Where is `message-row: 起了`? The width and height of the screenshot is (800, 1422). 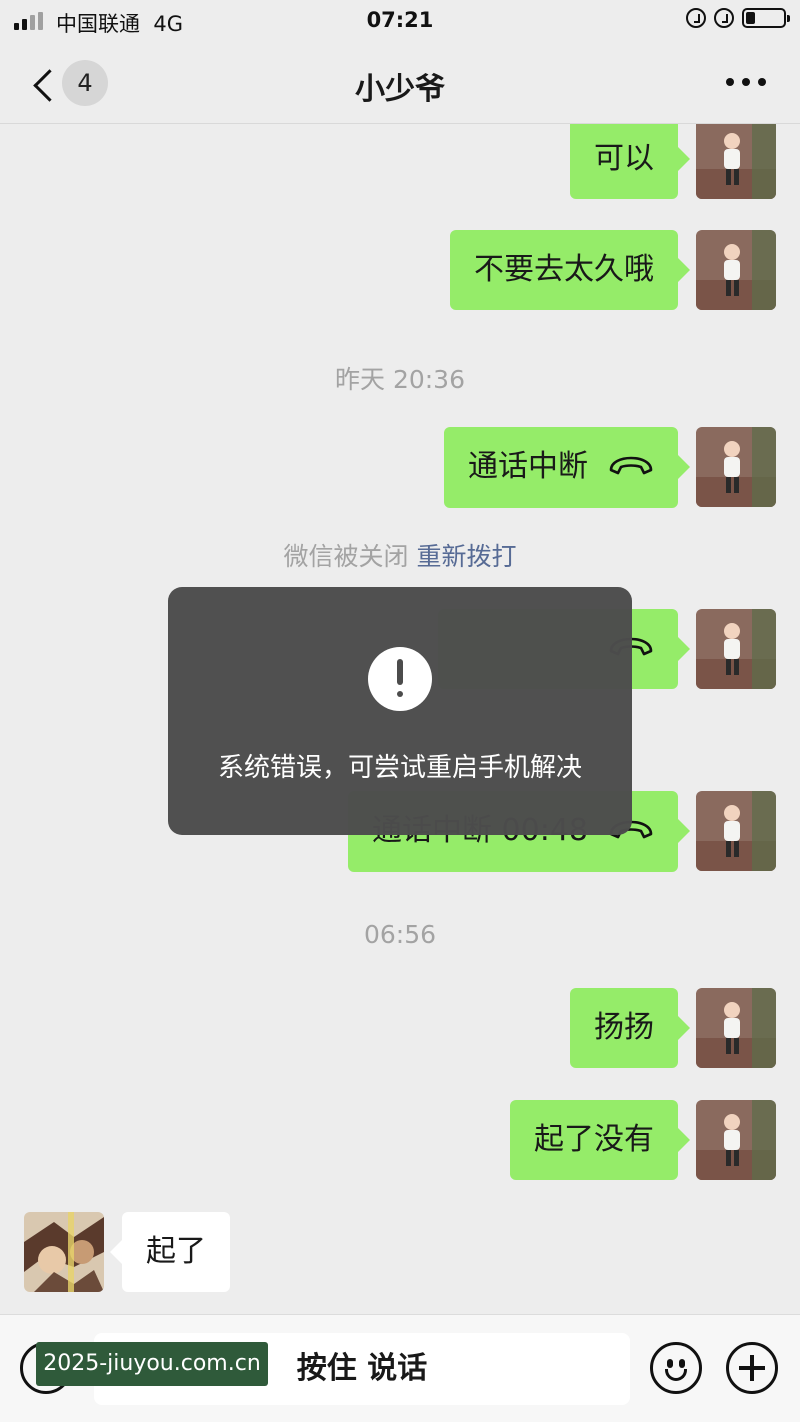
message-row: 起了 is located at coordinates (127, 1252).